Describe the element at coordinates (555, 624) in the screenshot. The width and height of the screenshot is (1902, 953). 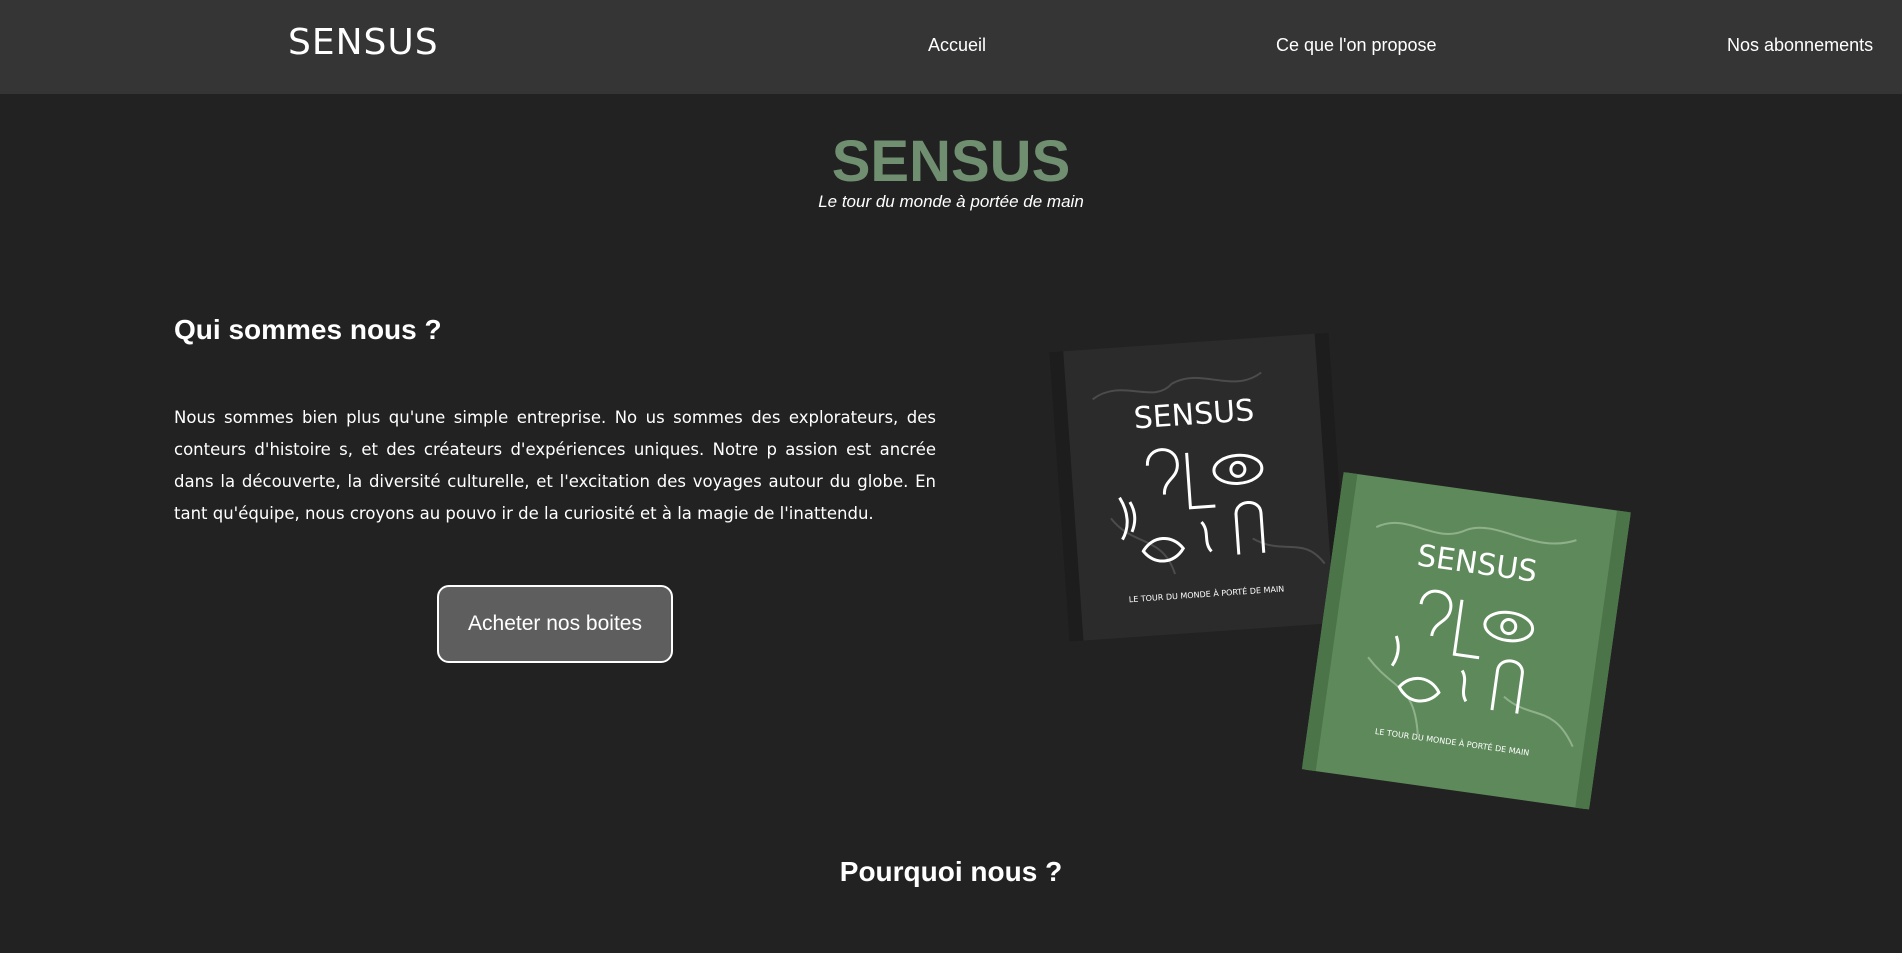
I see `buy-boxes-button: Acheter nos boites` at that location.